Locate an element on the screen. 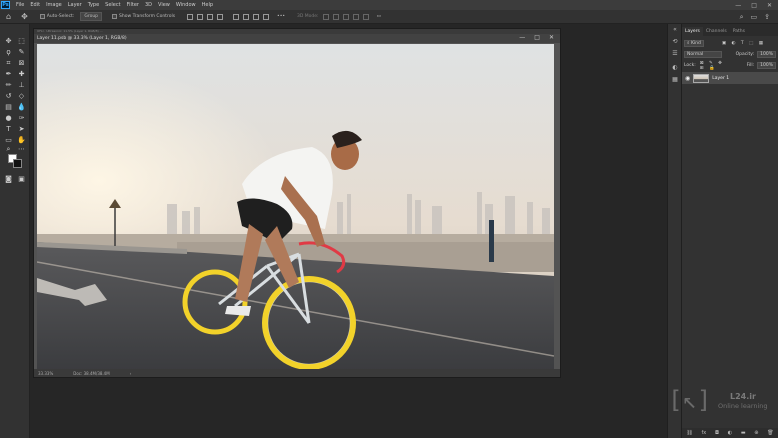 The image size is (778, 438). color-panel-icon: ▦ is located at coordinates (675, 80).